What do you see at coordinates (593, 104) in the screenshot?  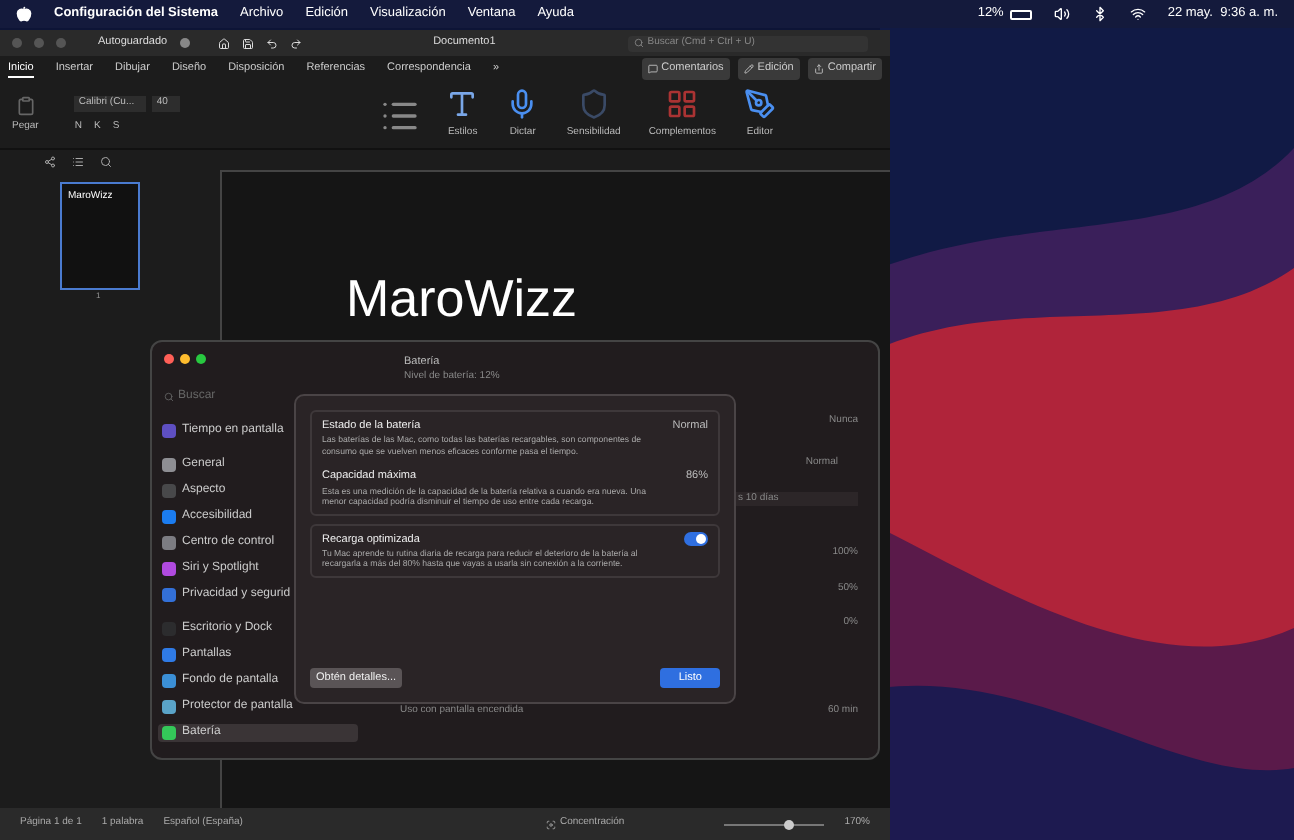 I see `shield-icon` at bounding box center [593, 104].